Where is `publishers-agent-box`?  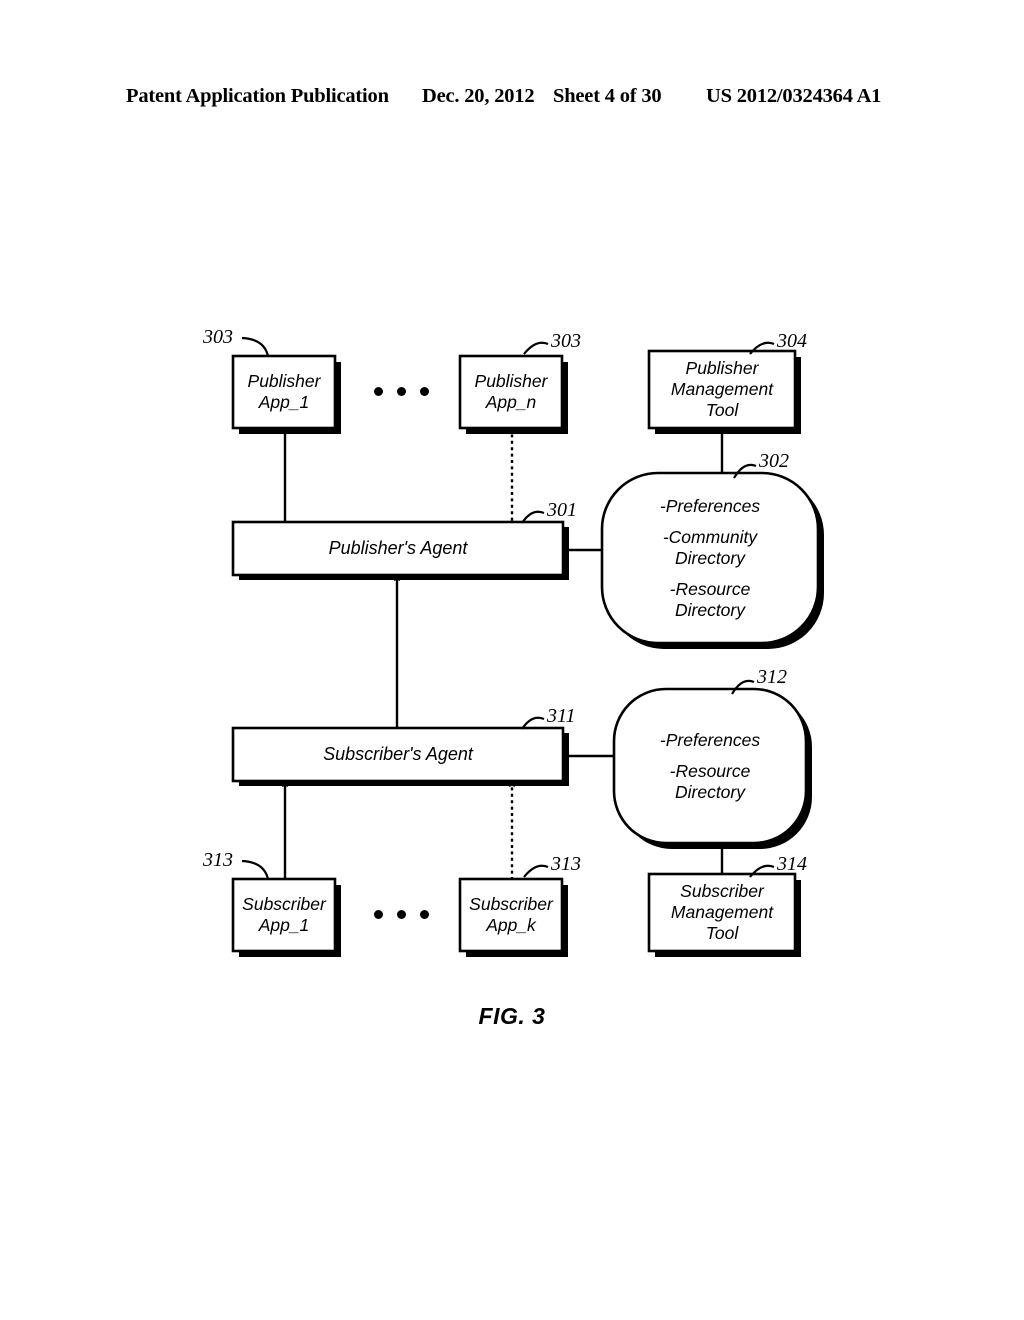 publishers-agent-box is located at coordinates (398, 548).